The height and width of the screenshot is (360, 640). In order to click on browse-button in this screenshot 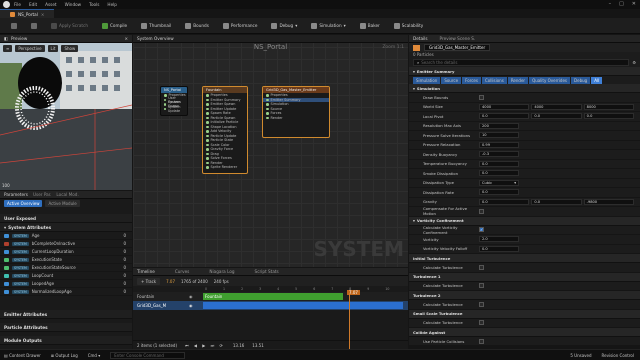, I will do `click(34, 26)`.